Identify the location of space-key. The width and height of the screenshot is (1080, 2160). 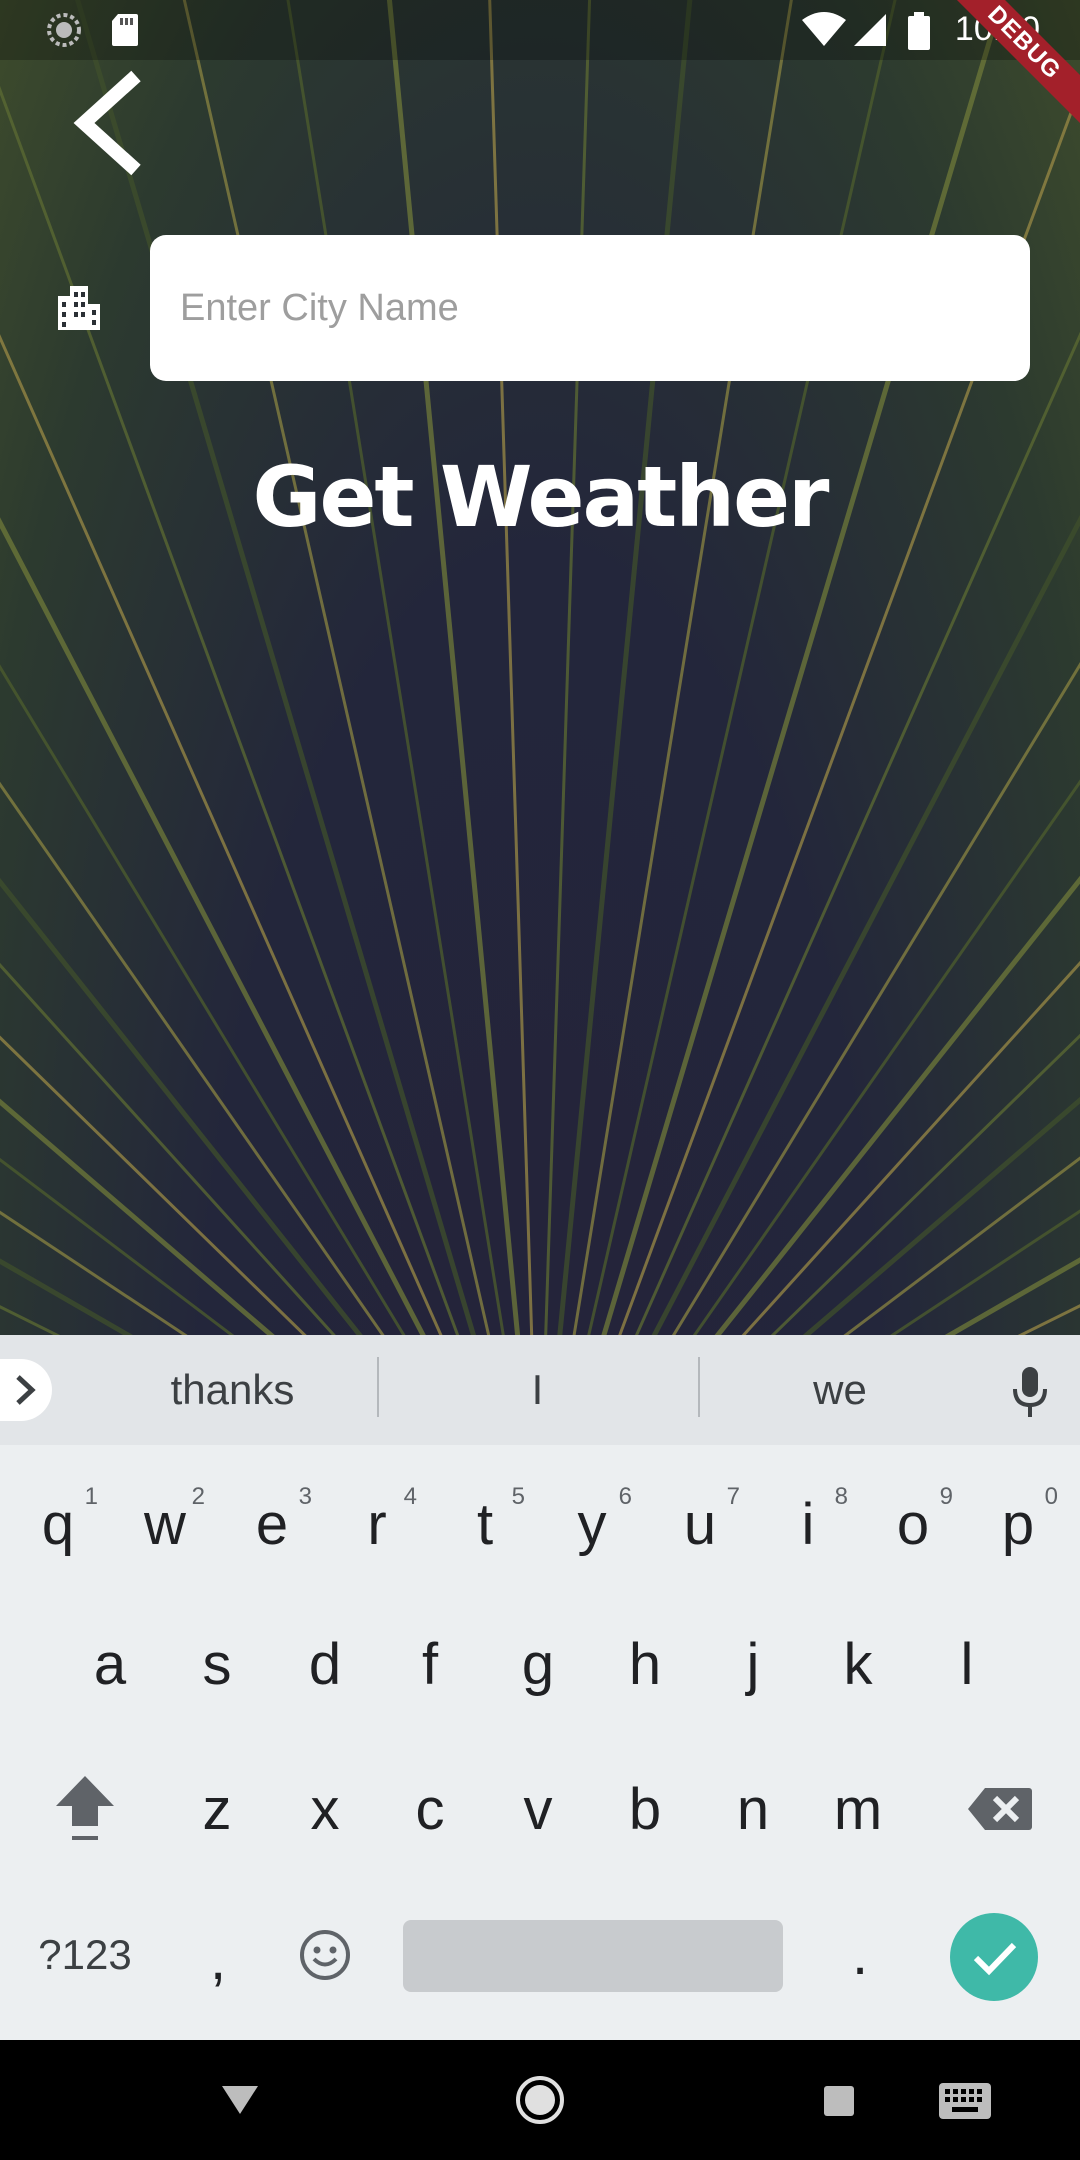
(593, 1956).